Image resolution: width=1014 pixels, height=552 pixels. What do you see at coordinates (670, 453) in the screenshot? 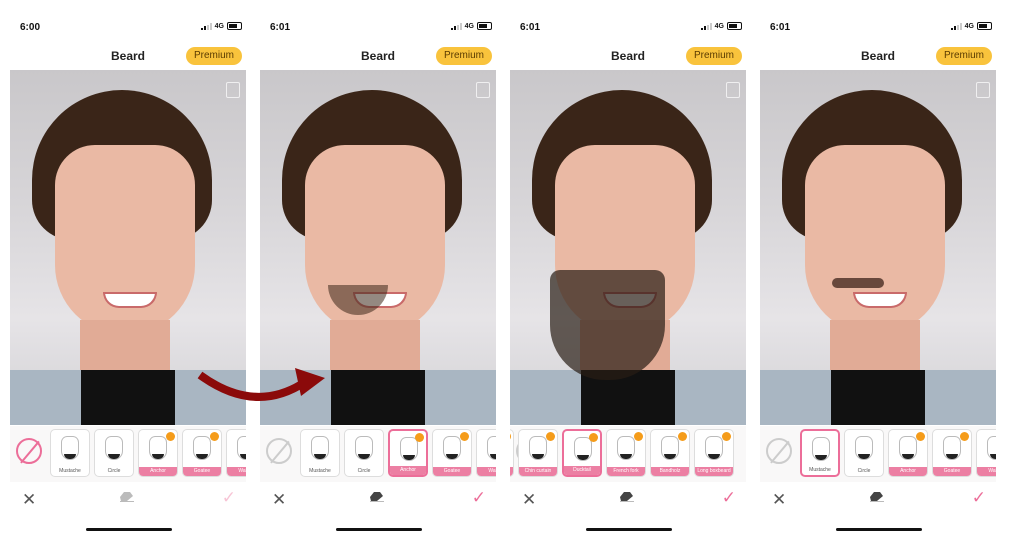
I see `beard-style-tile: Bandholz` at bounding box center [670, 453].